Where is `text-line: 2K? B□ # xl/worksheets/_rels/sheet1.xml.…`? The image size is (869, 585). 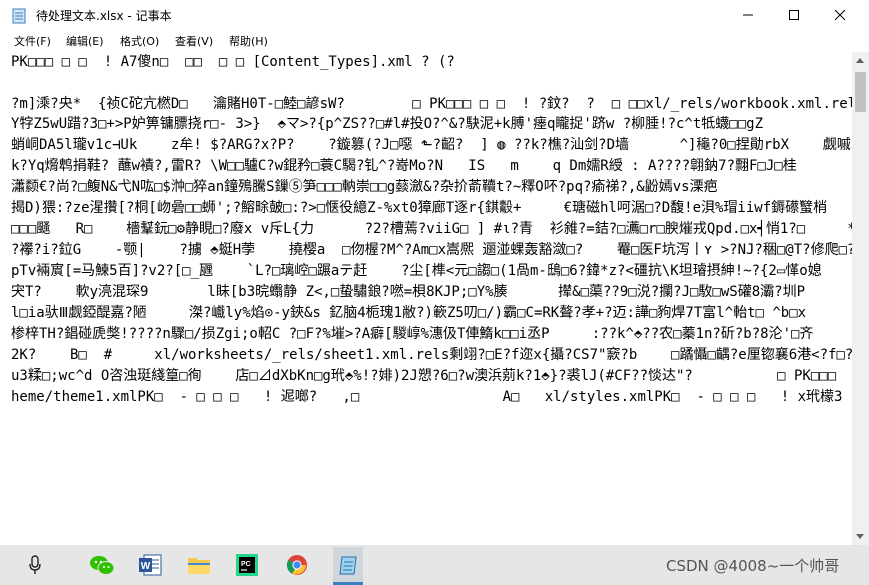
text-line: 2K? B□ # xl/worksheets/_rels/sheet1.xml.… is located at coordinates (431, 355).